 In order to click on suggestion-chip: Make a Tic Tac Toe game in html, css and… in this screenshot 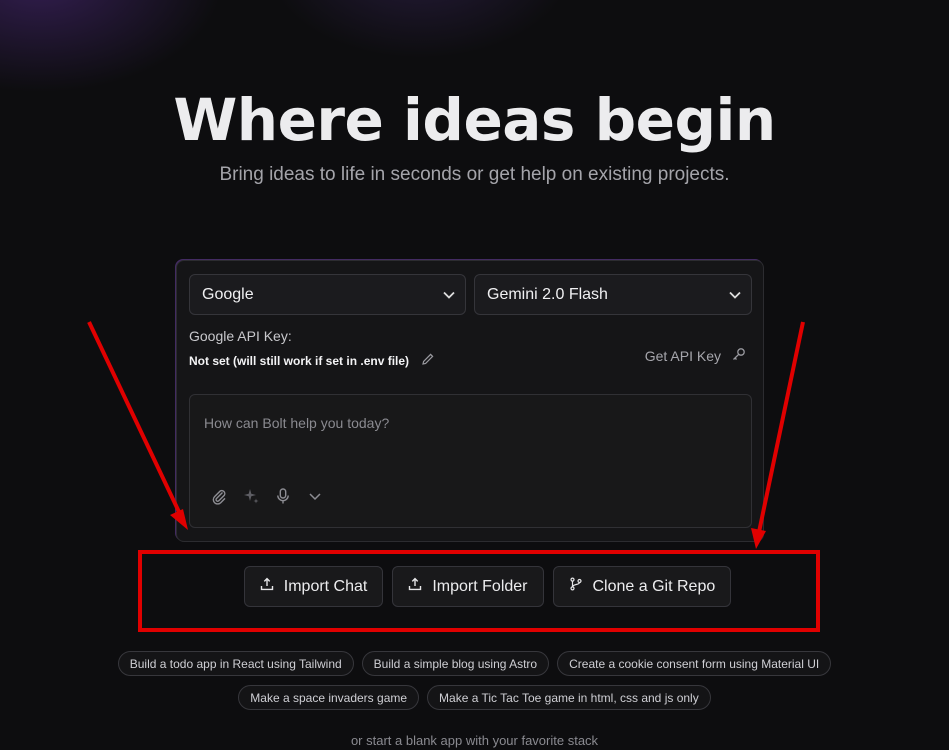, I will do `click(569, 697)`.